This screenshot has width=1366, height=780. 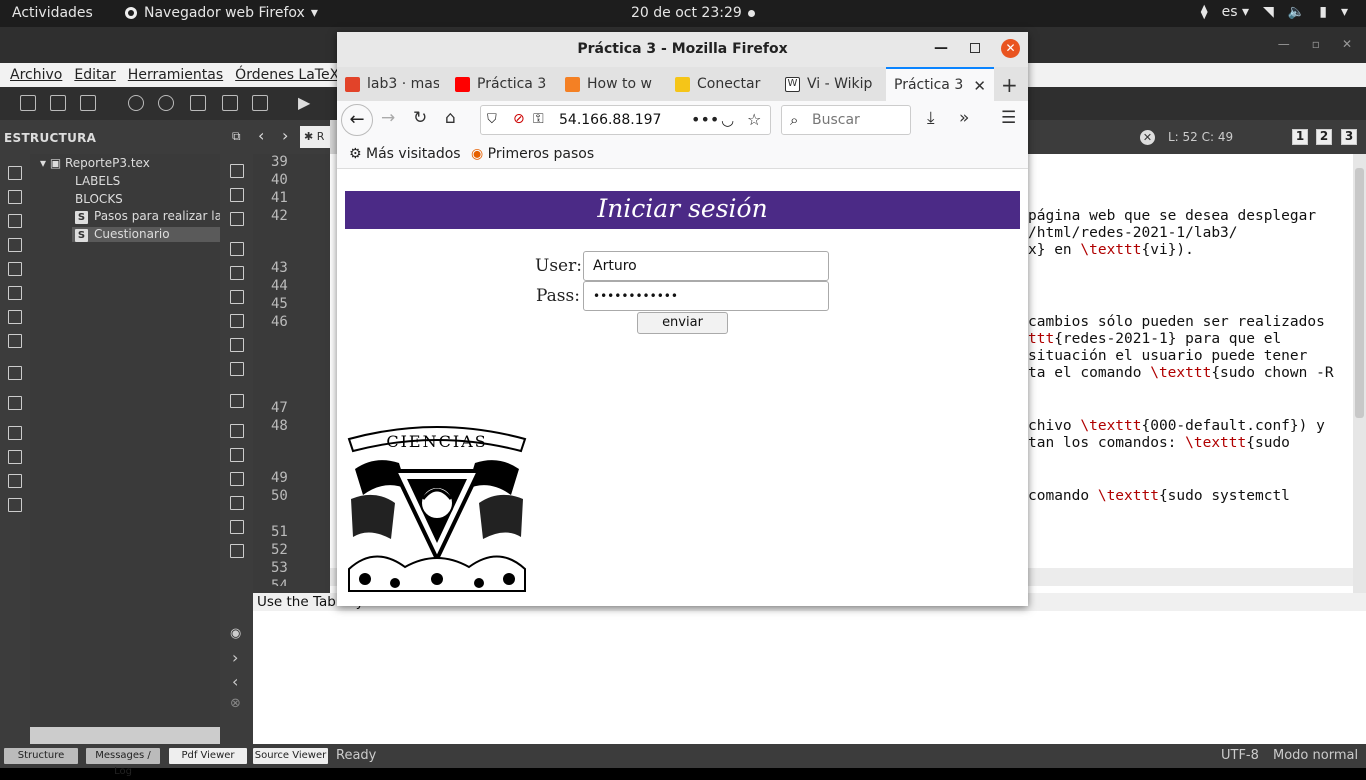 I want to click on sqrt-icon, so click(x=237, y=551).